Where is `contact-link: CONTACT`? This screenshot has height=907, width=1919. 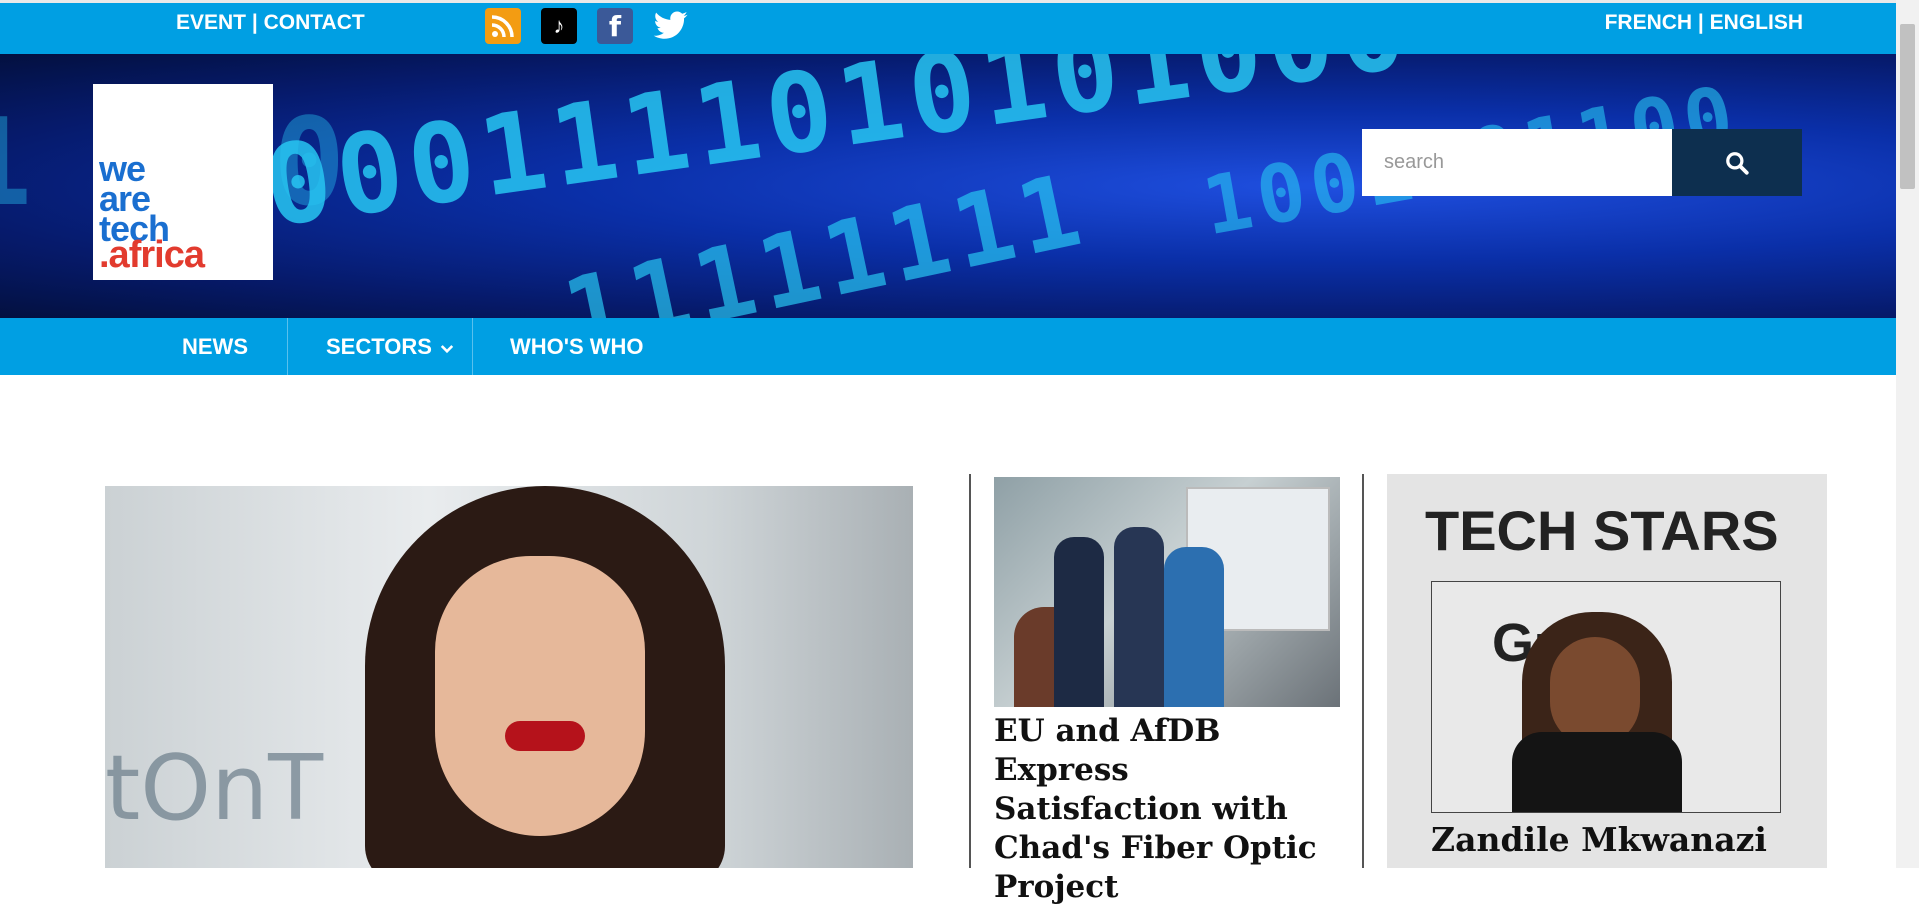 contact-link: CONTACT is located at coordinates (314, 22).